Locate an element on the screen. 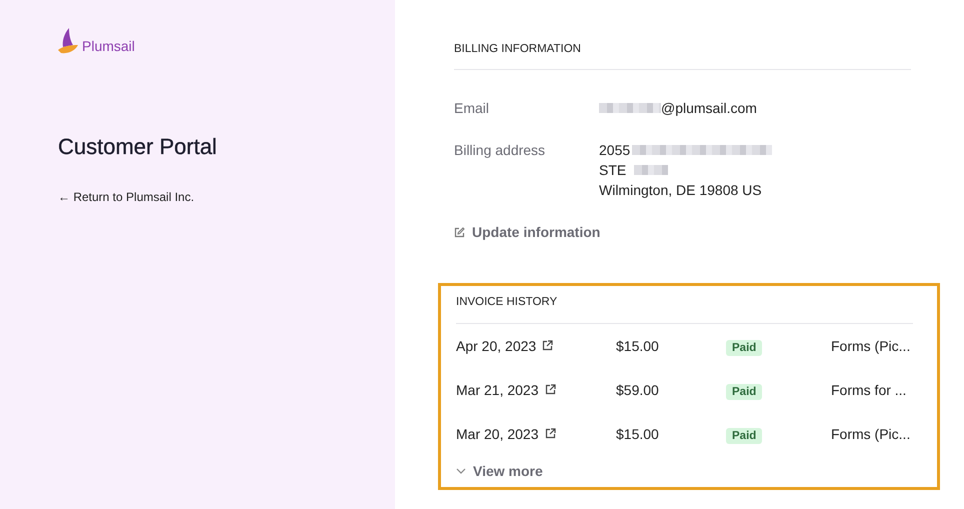 The image size is (964, 509). field-value: 2055 is located at coordinates (614, 150).